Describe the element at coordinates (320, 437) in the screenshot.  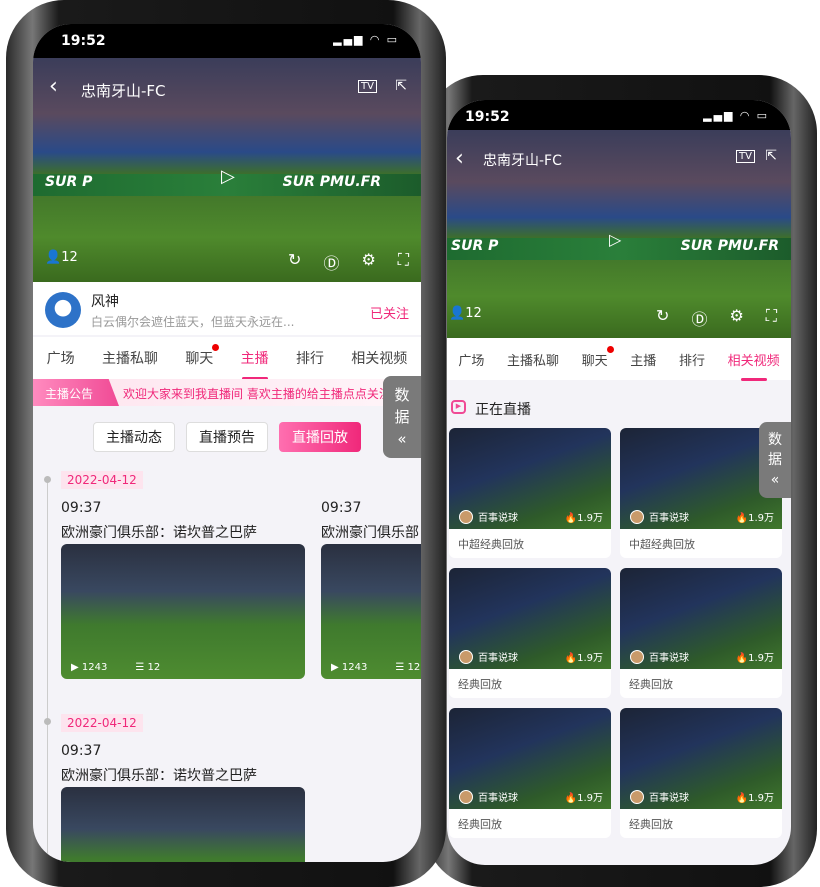
I see `subtab-live-replay: 直播回放` at that location.